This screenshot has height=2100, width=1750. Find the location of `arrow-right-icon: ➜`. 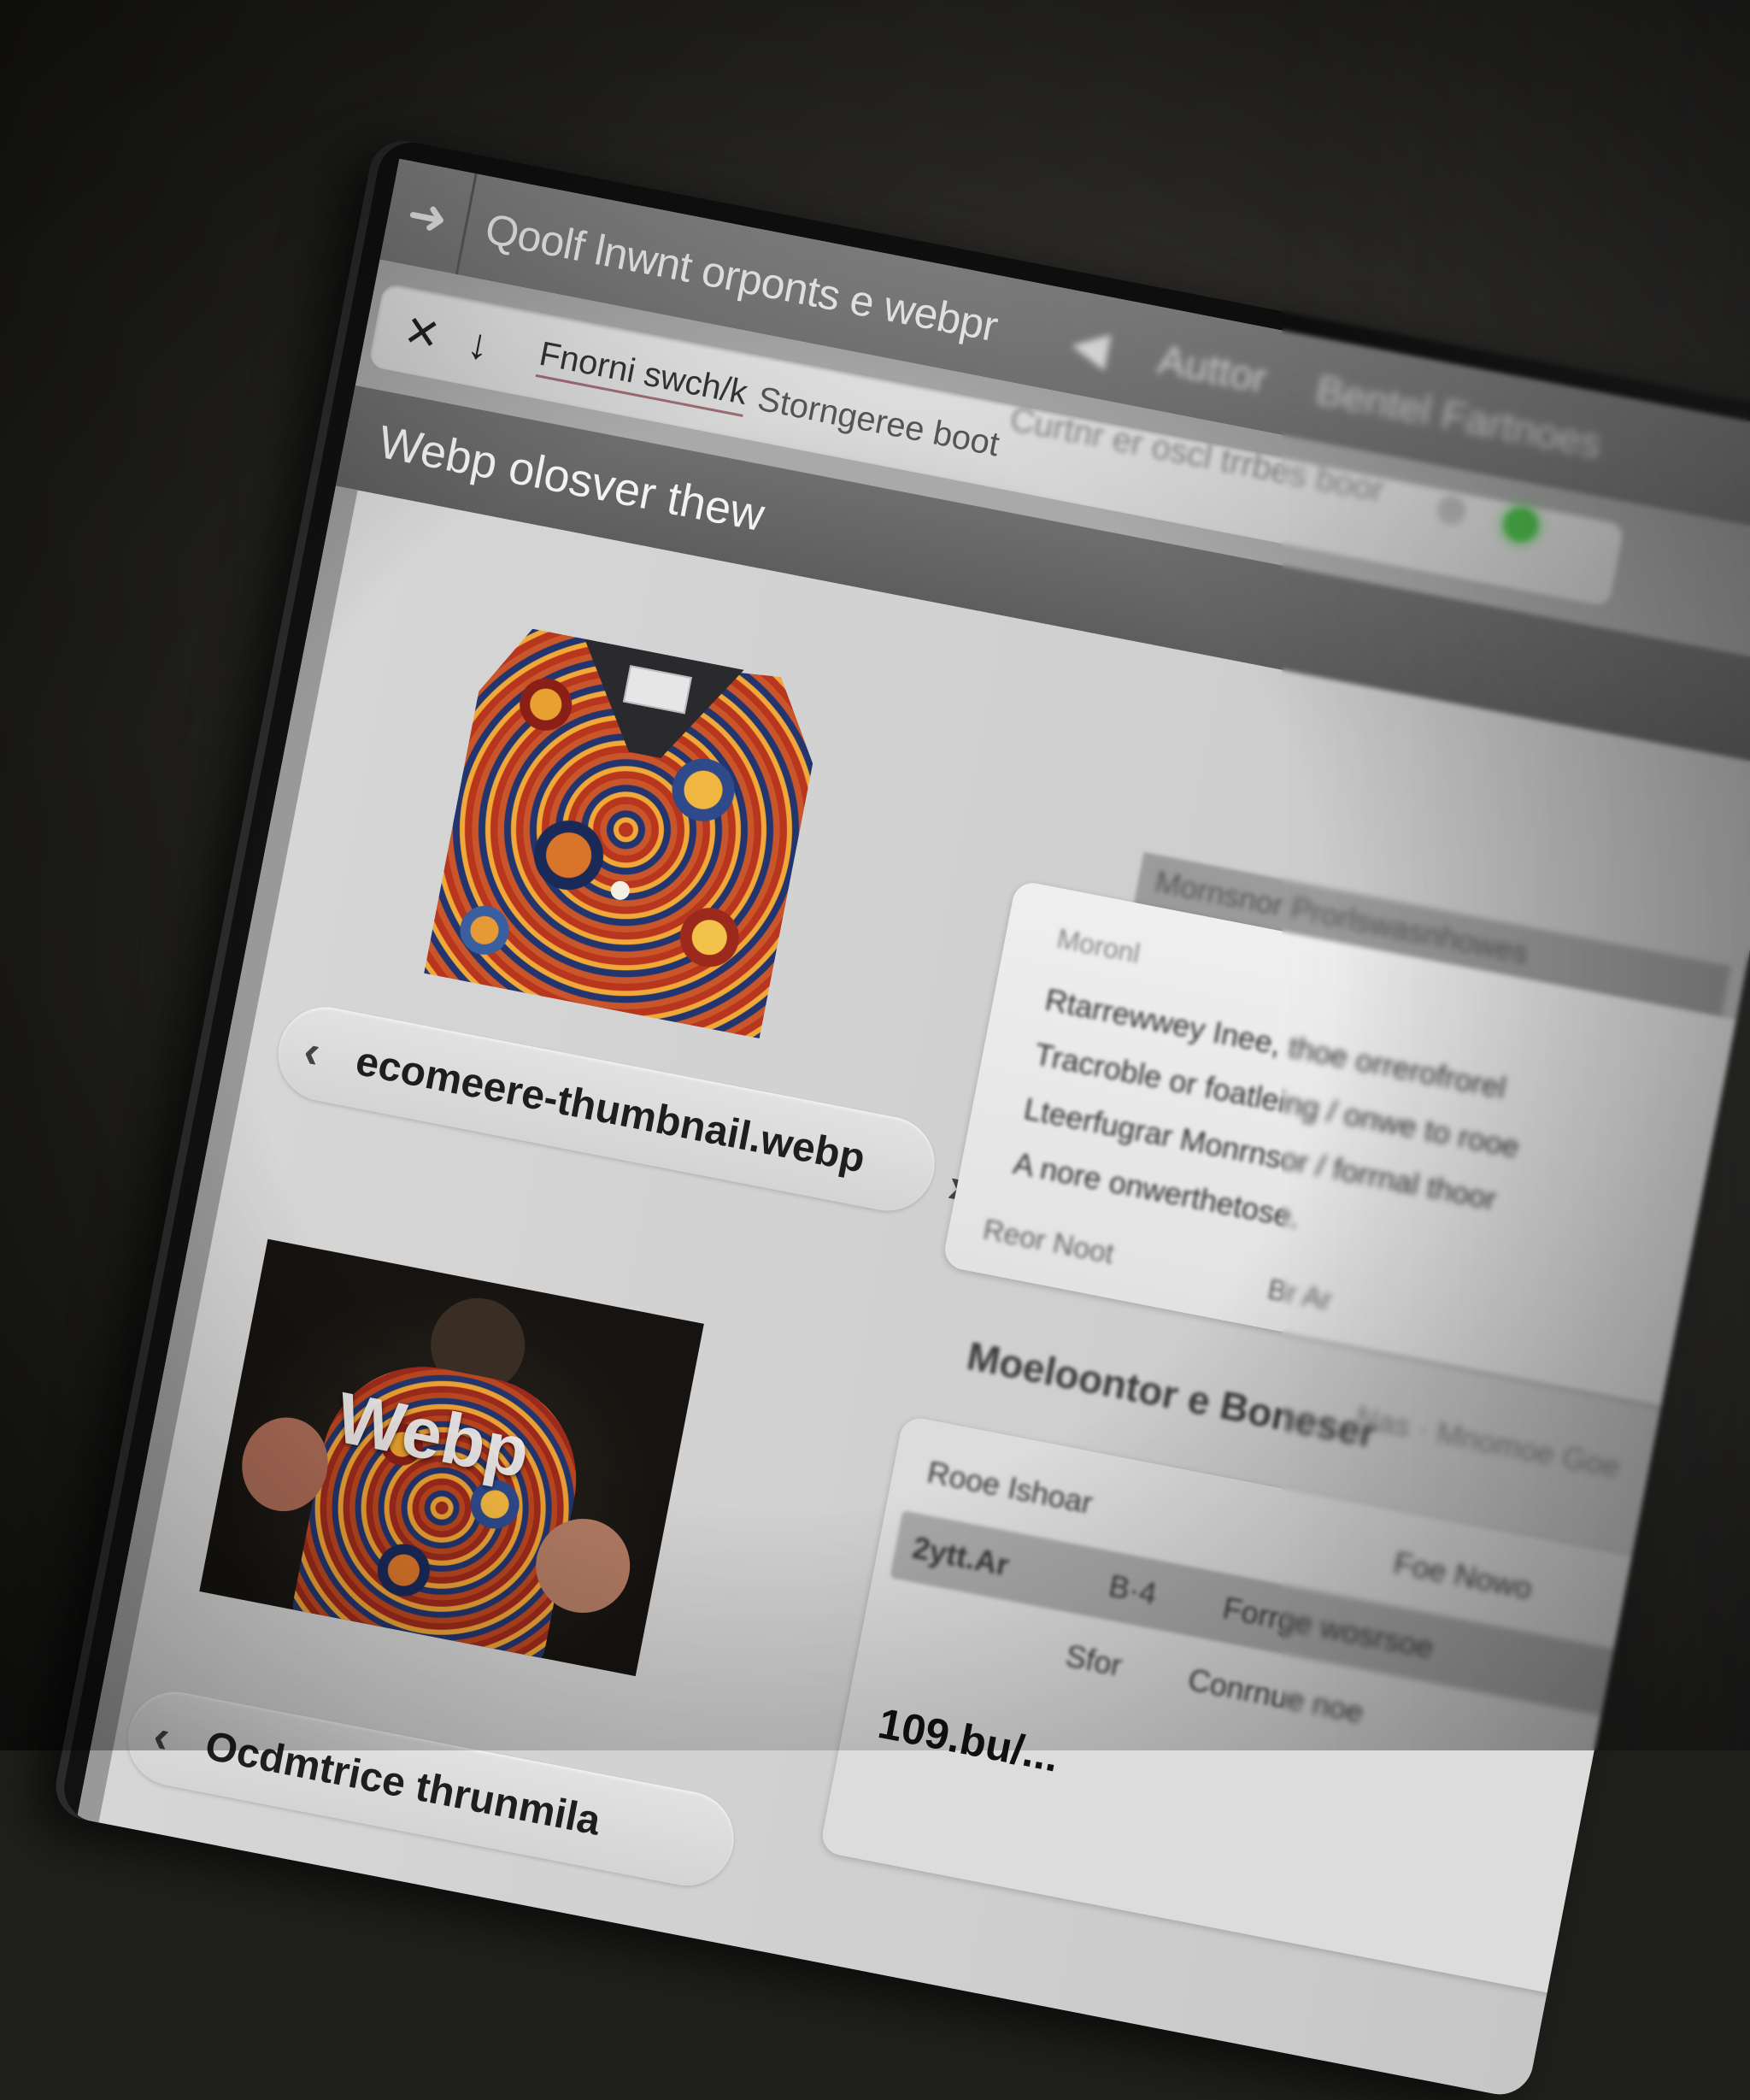

arrow-right-icon: ➜ is located at coordinates (429, 216).